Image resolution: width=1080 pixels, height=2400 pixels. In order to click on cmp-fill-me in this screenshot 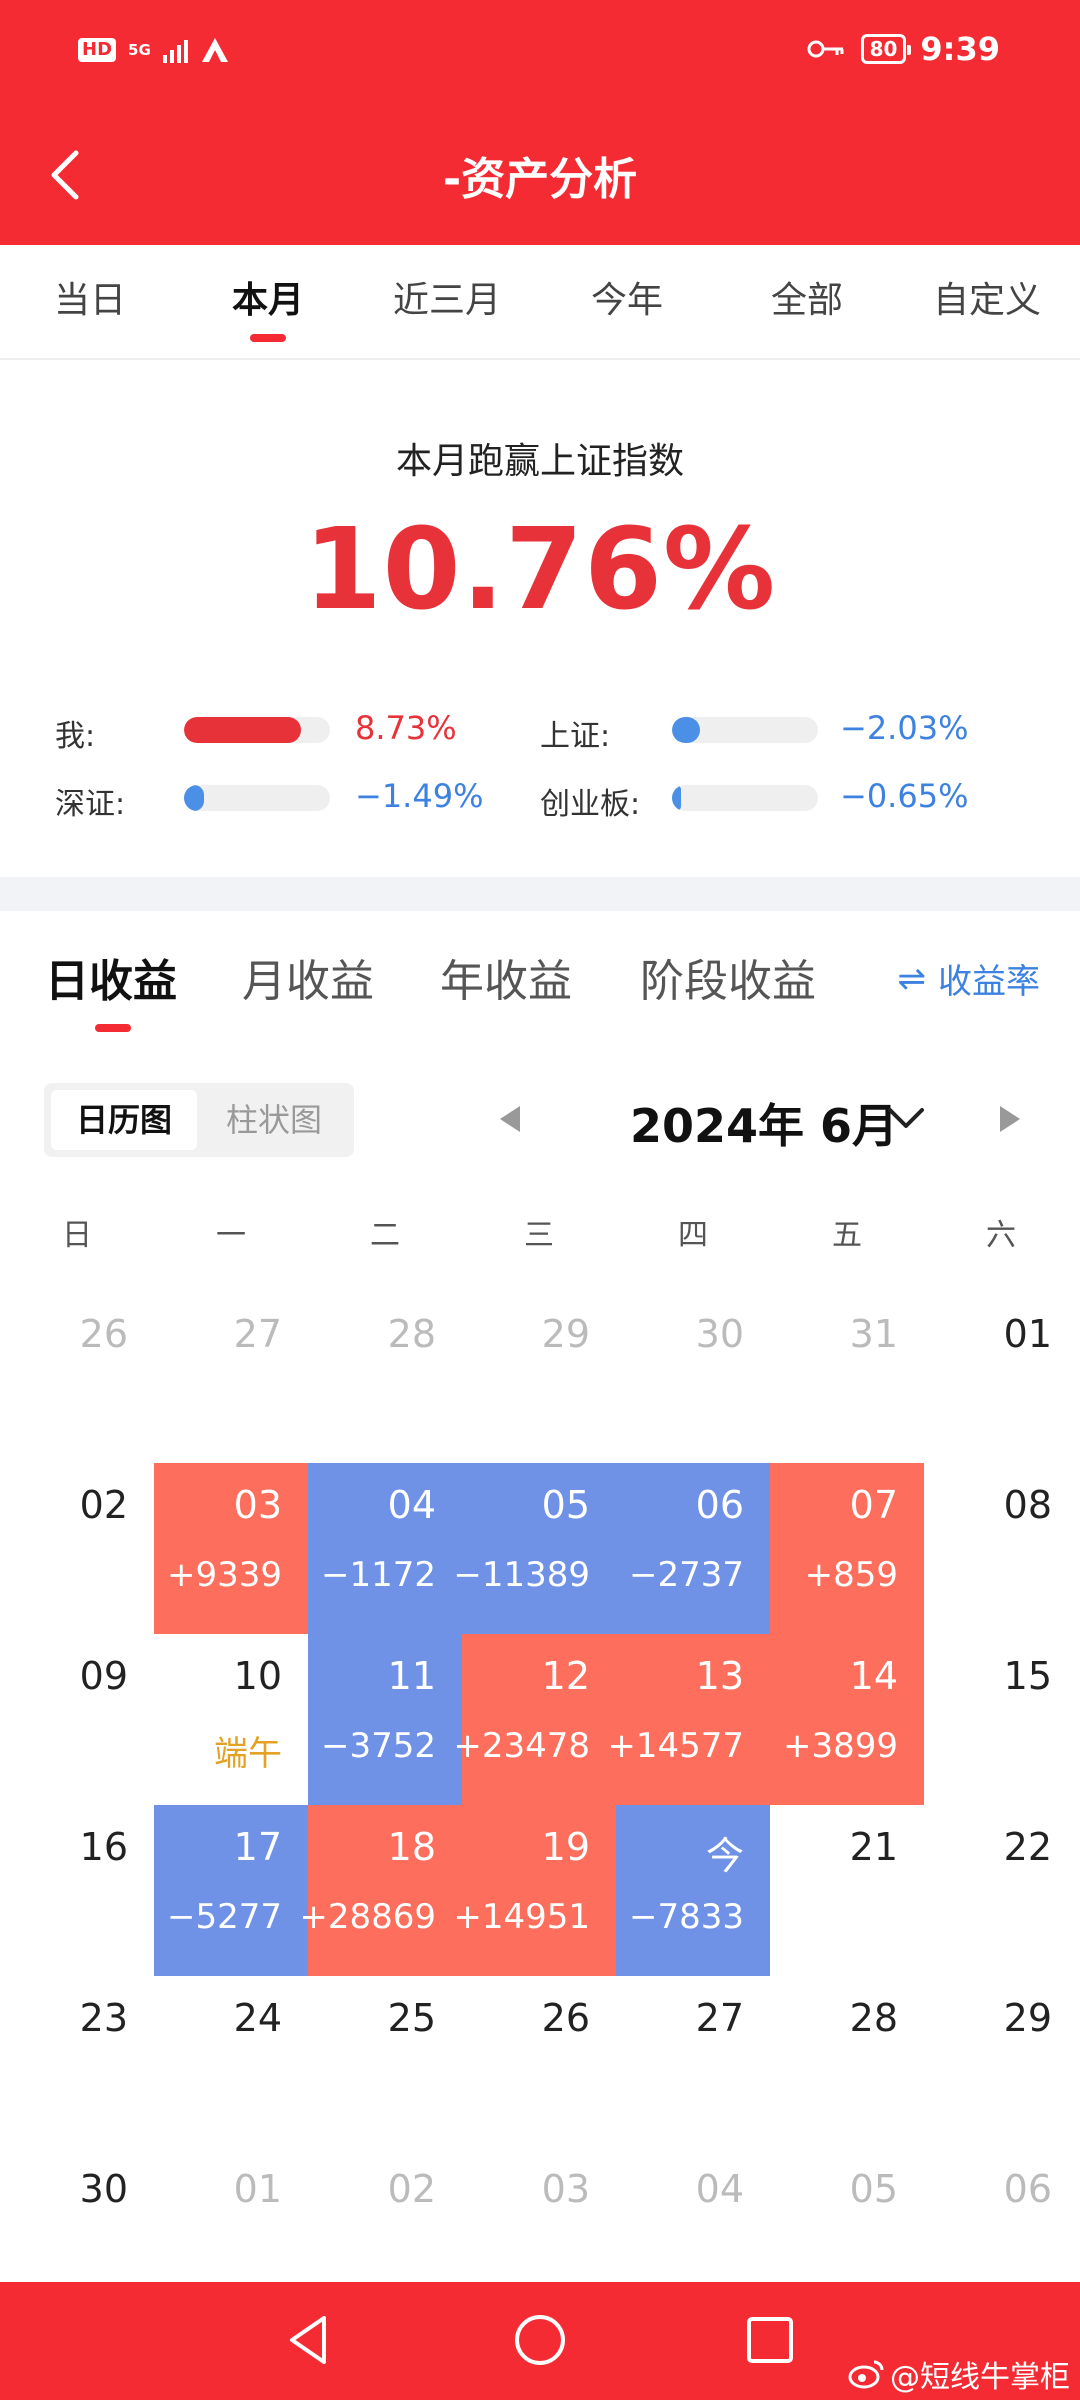, I will do `click(242, 730)`.